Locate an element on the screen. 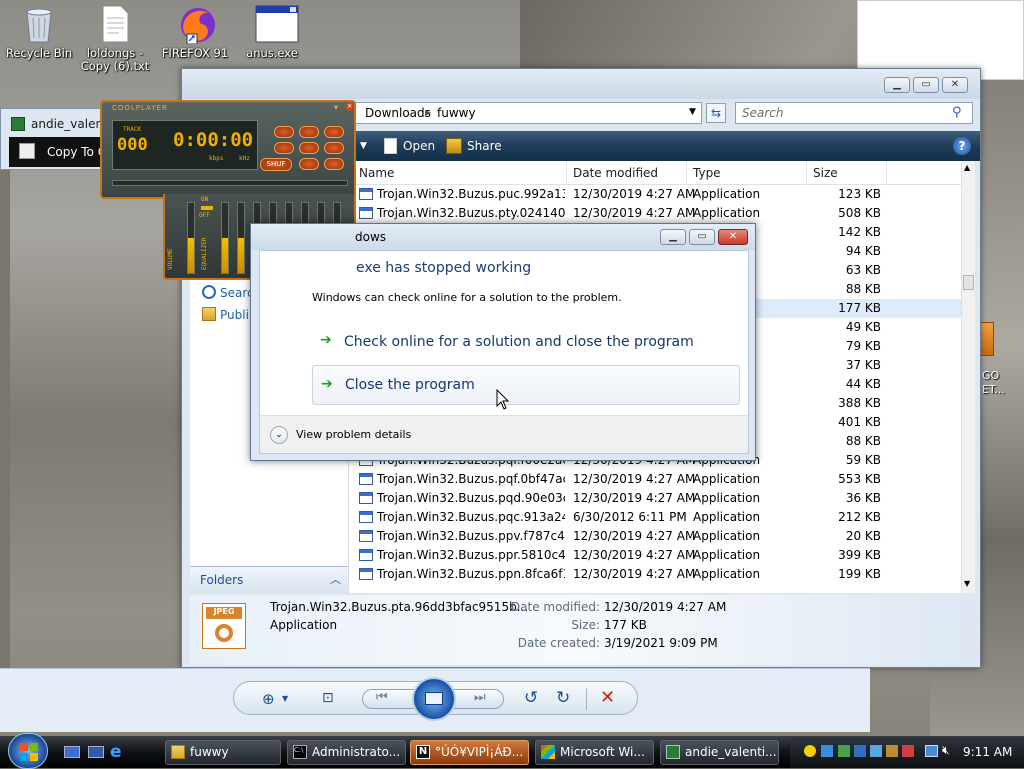  nav-item-public: Publi is located at coordinates (234, 315).